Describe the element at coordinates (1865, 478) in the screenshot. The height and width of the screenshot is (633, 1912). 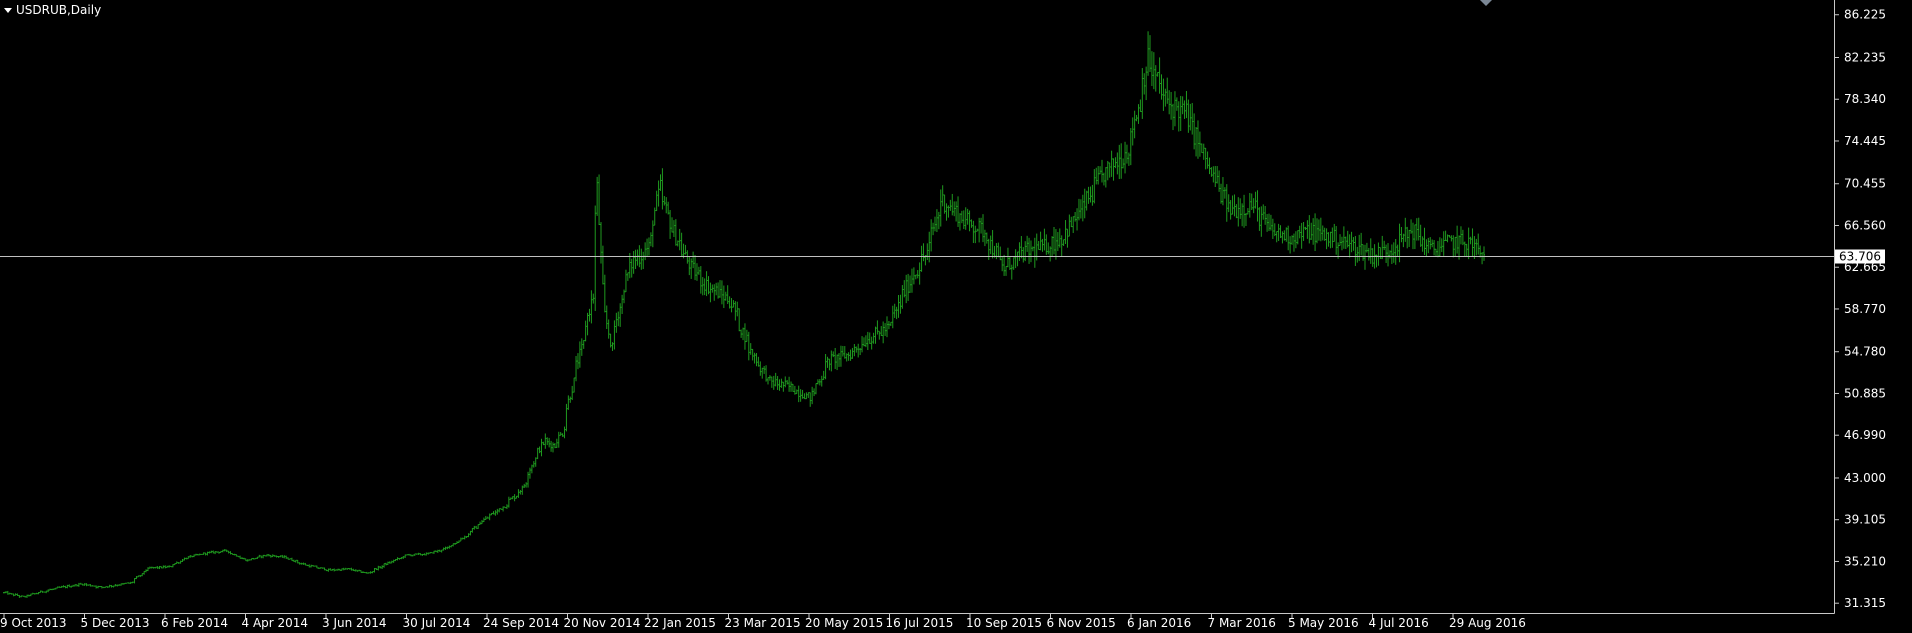
I see `price-tick-label: 43.000` at that location.